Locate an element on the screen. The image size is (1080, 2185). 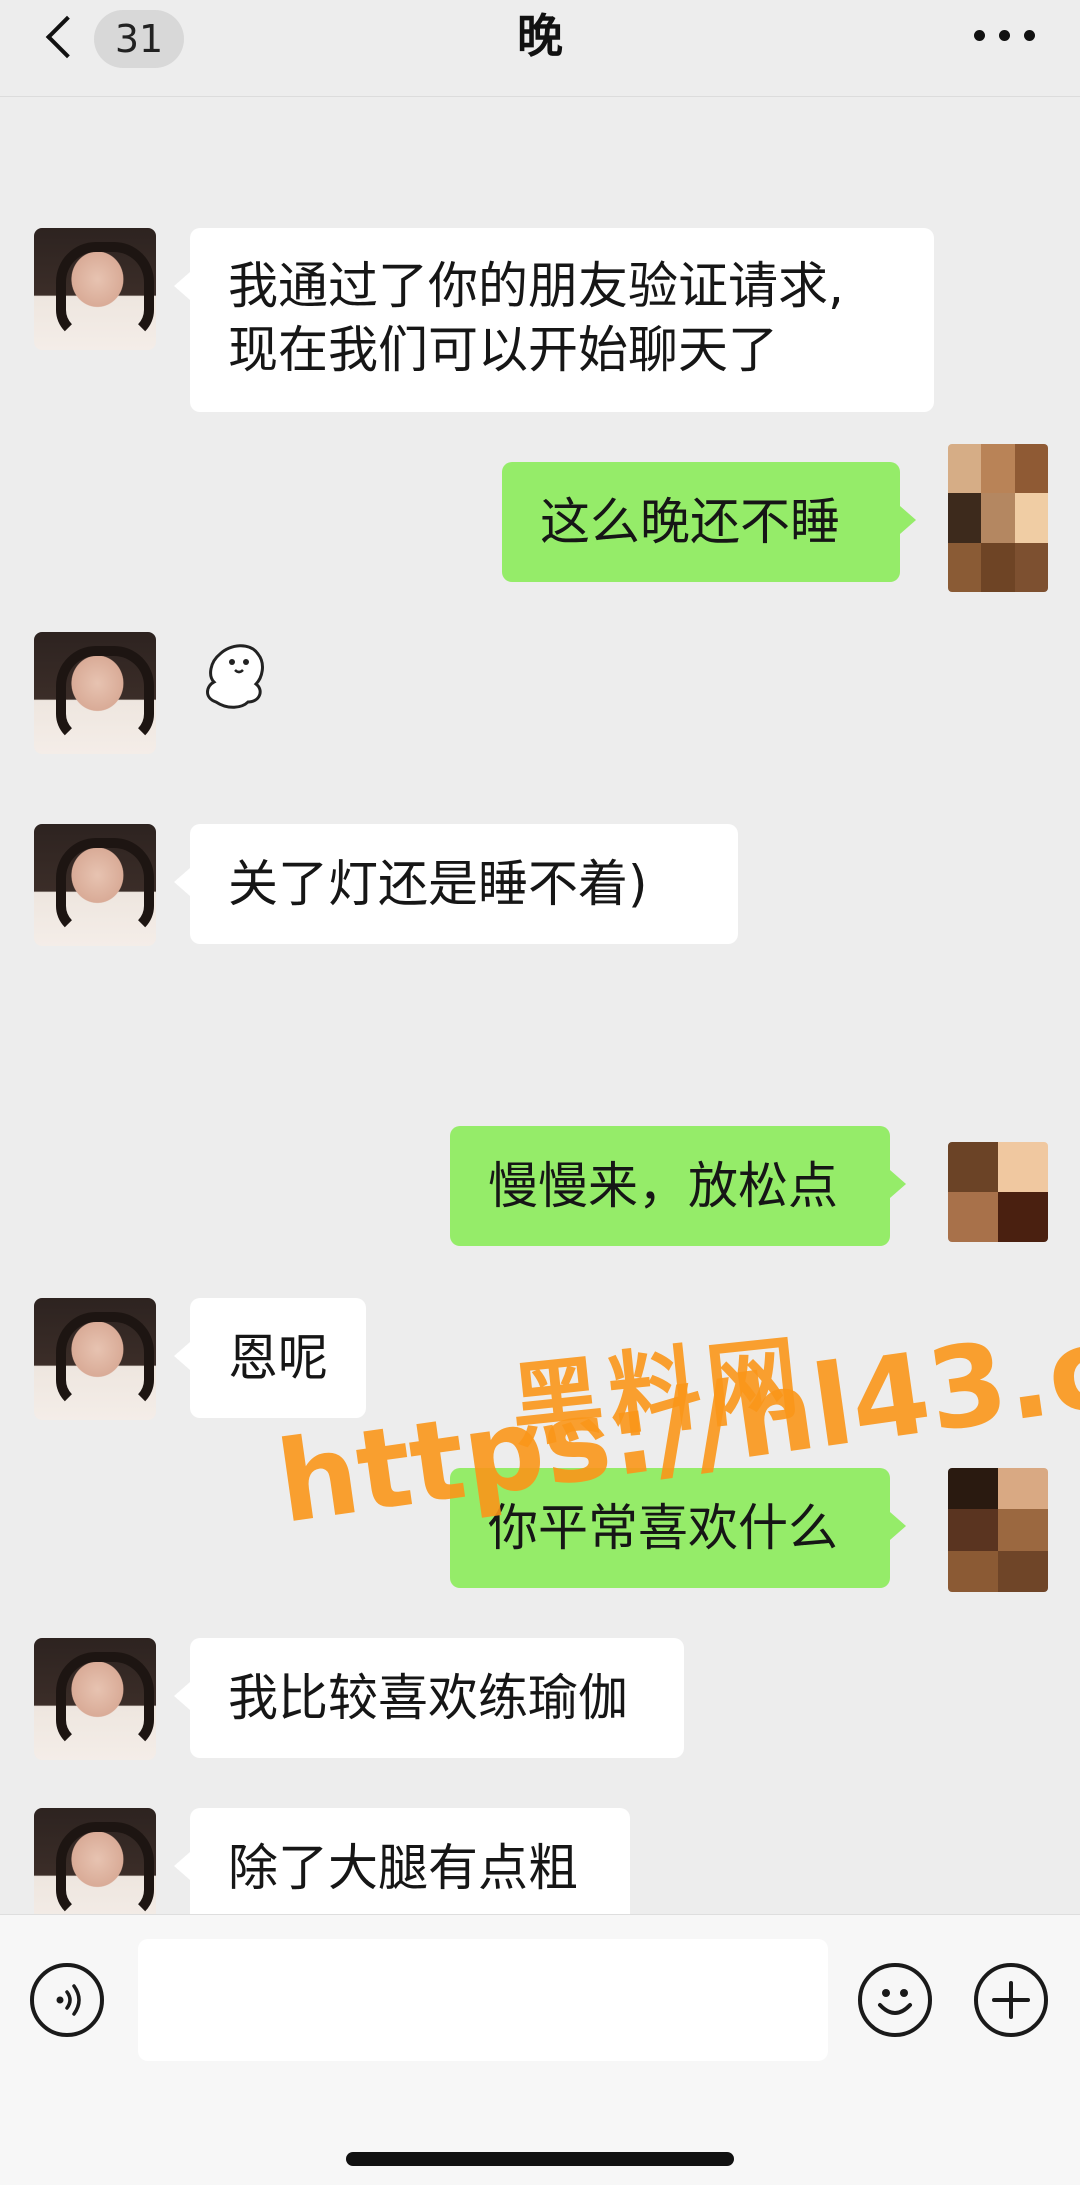
back-button: 31 is located at coordinates (113, 37).